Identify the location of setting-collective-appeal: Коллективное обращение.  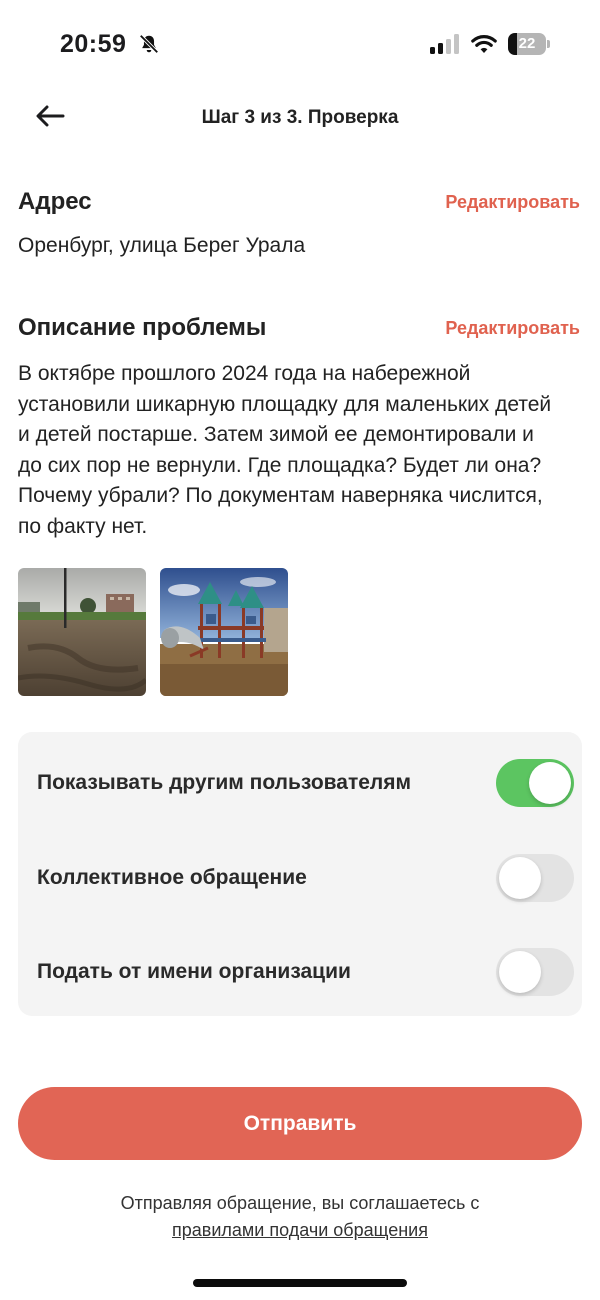
(300, 878).